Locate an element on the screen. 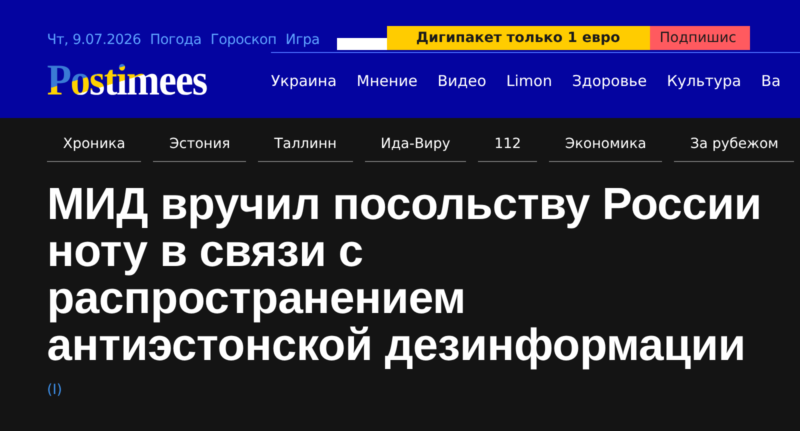 This screenshot has height=431, width=800. section-tab: Ида-Виру is located at coordinates (415, 147).